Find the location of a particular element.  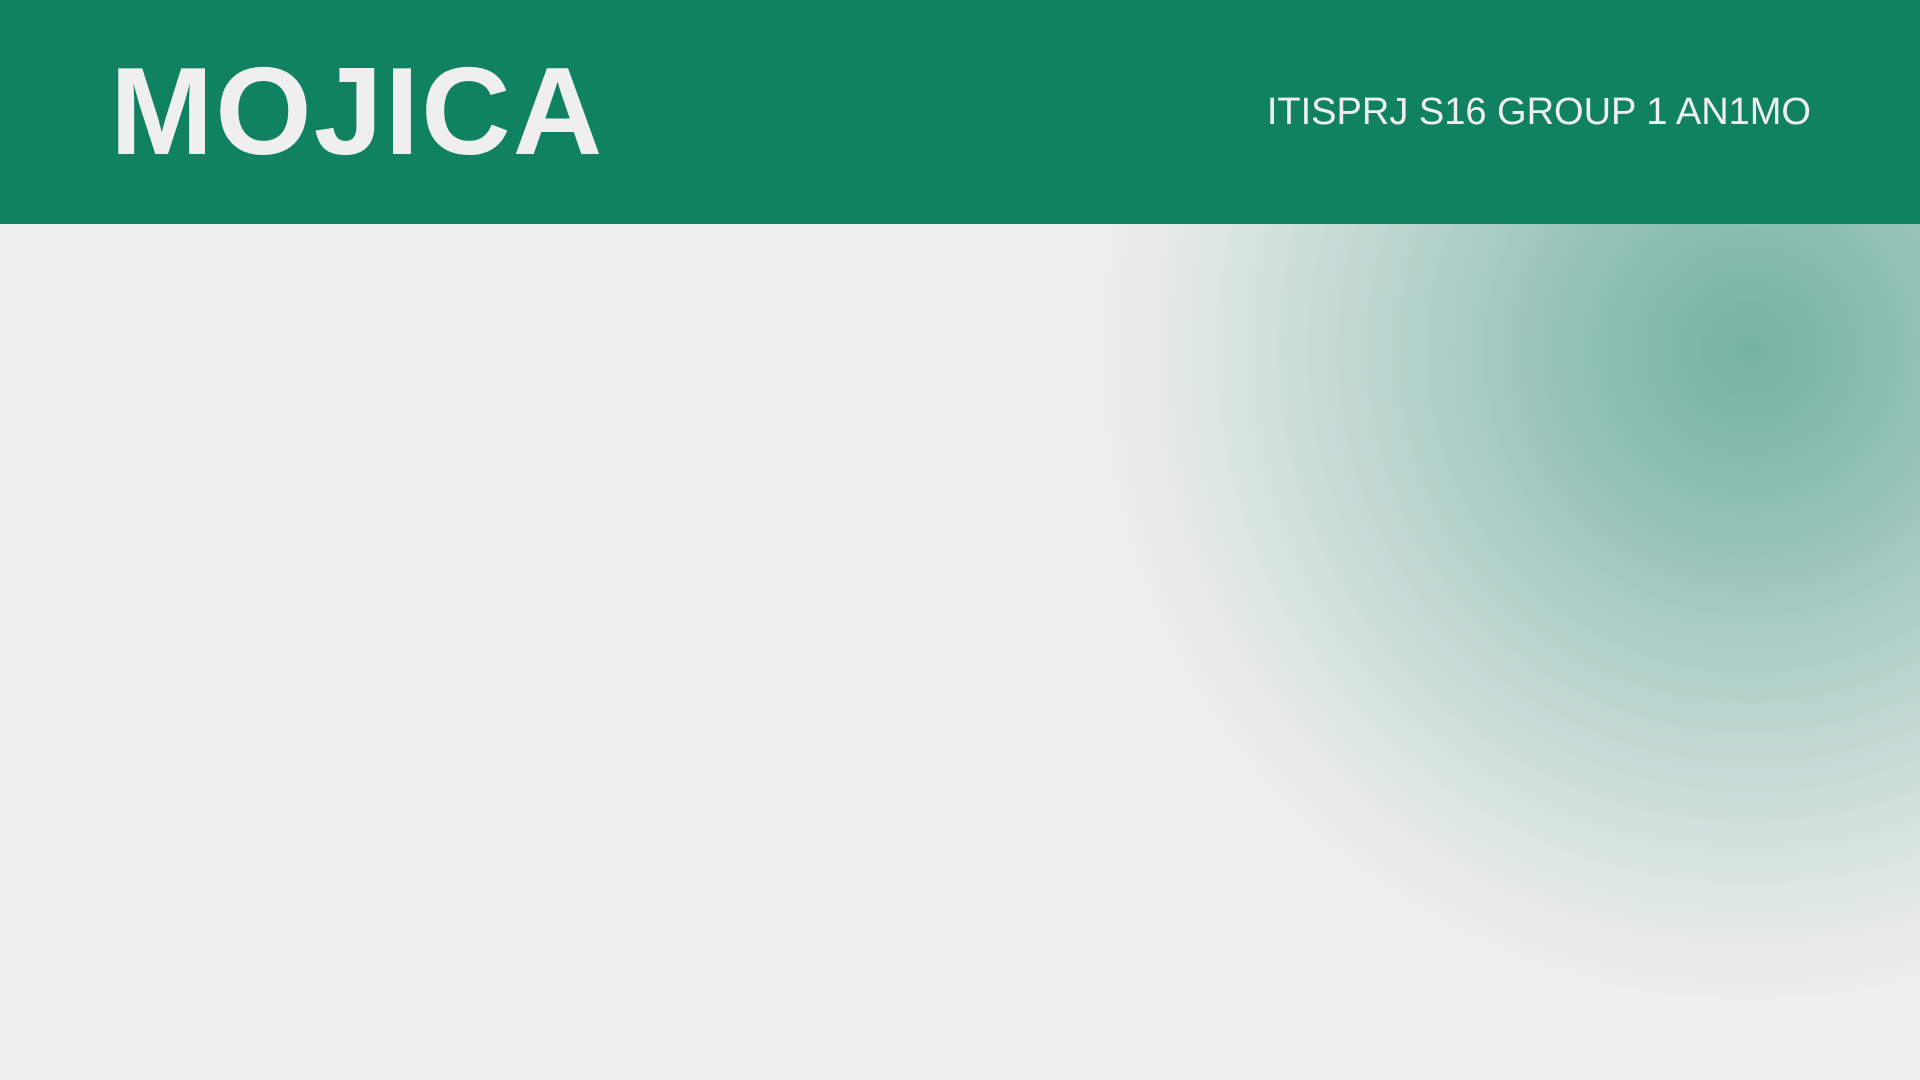

header-subtitle: ITISPRJ S16 GROUP 1 AN1MO is located at coordinates (1538, 112).